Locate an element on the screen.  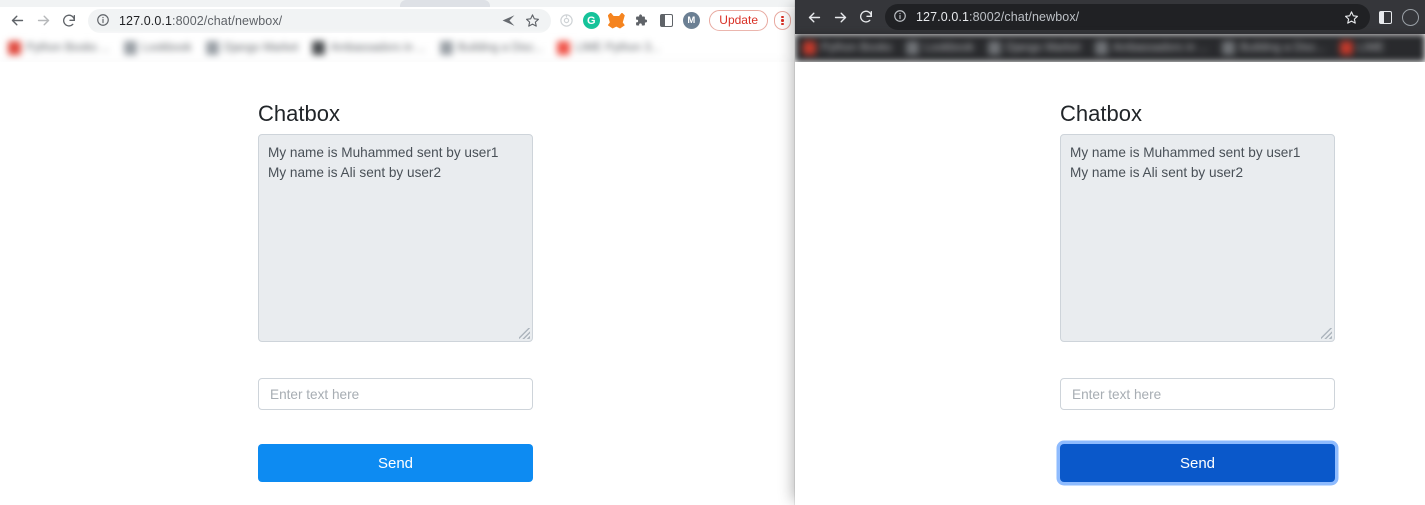
browser-toolbar-left: 127.0.0.1:8002/chat/newbox/ G M Update is located at coordinates (397, 20).